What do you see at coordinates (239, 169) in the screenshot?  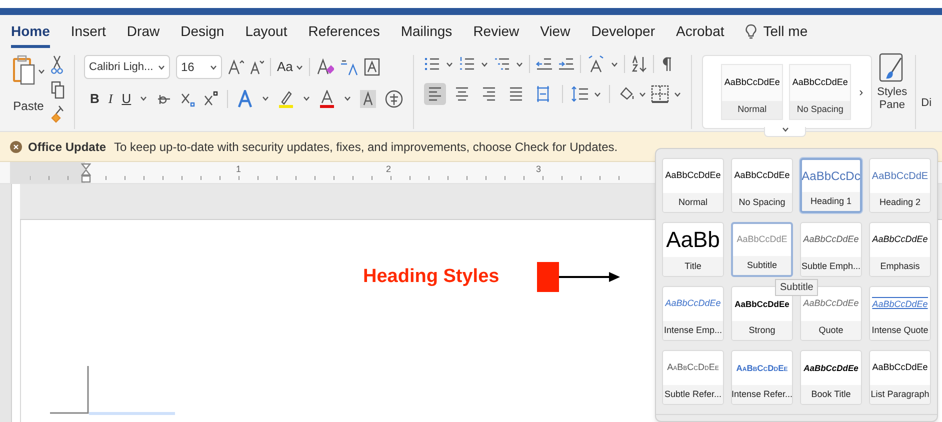 I see `ruler-number: 1` at bounding box center [239, 169].